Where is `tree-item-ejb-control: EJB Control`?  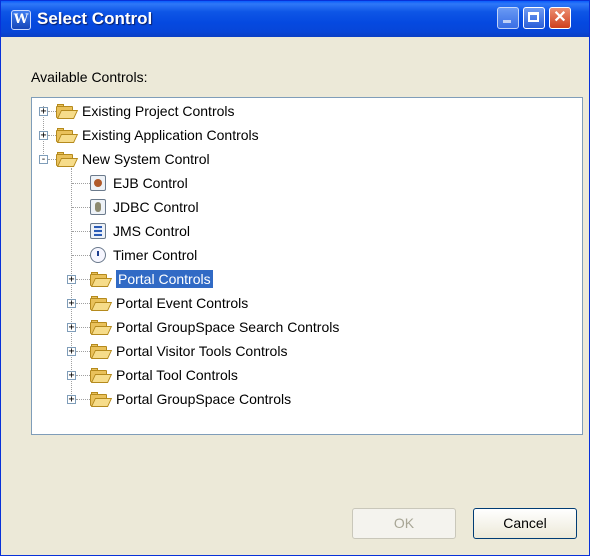 tree-item-ejb-control: EJB Control is located at coordinates (139, 183).